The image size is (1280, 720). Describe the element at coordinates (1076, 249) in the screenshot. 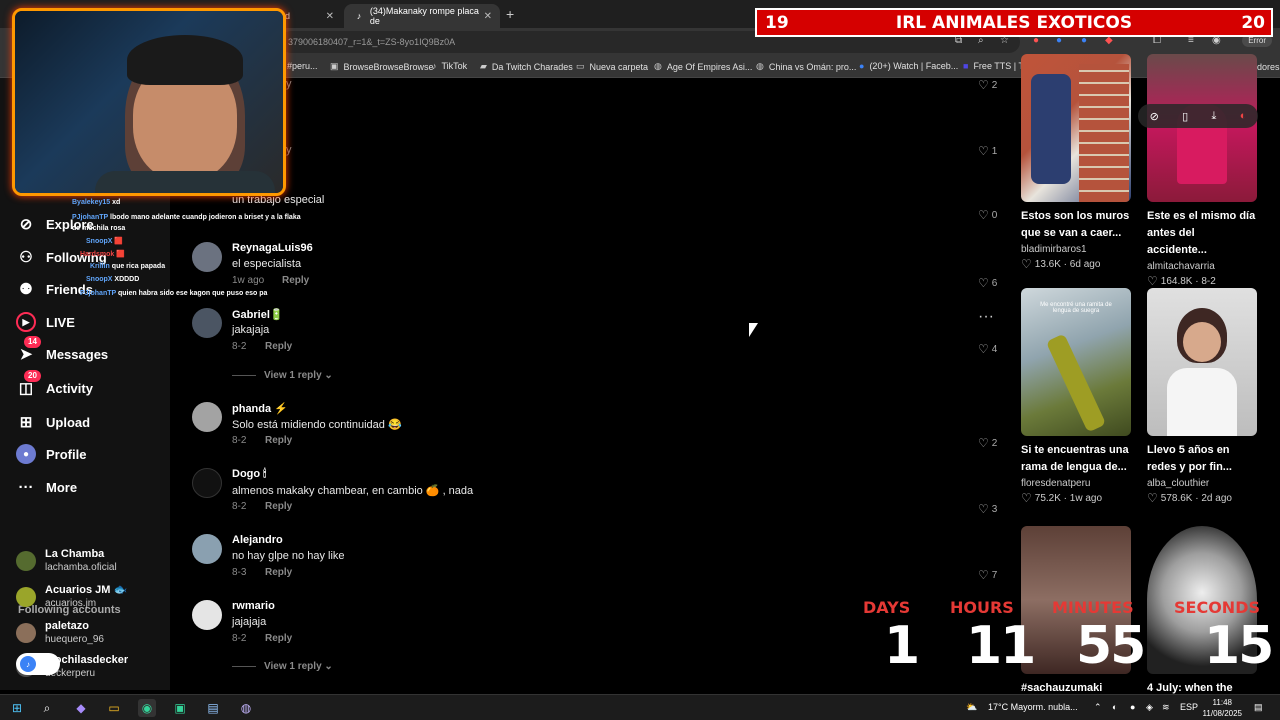

I see `video-author: bladimirbaros1` at that location.